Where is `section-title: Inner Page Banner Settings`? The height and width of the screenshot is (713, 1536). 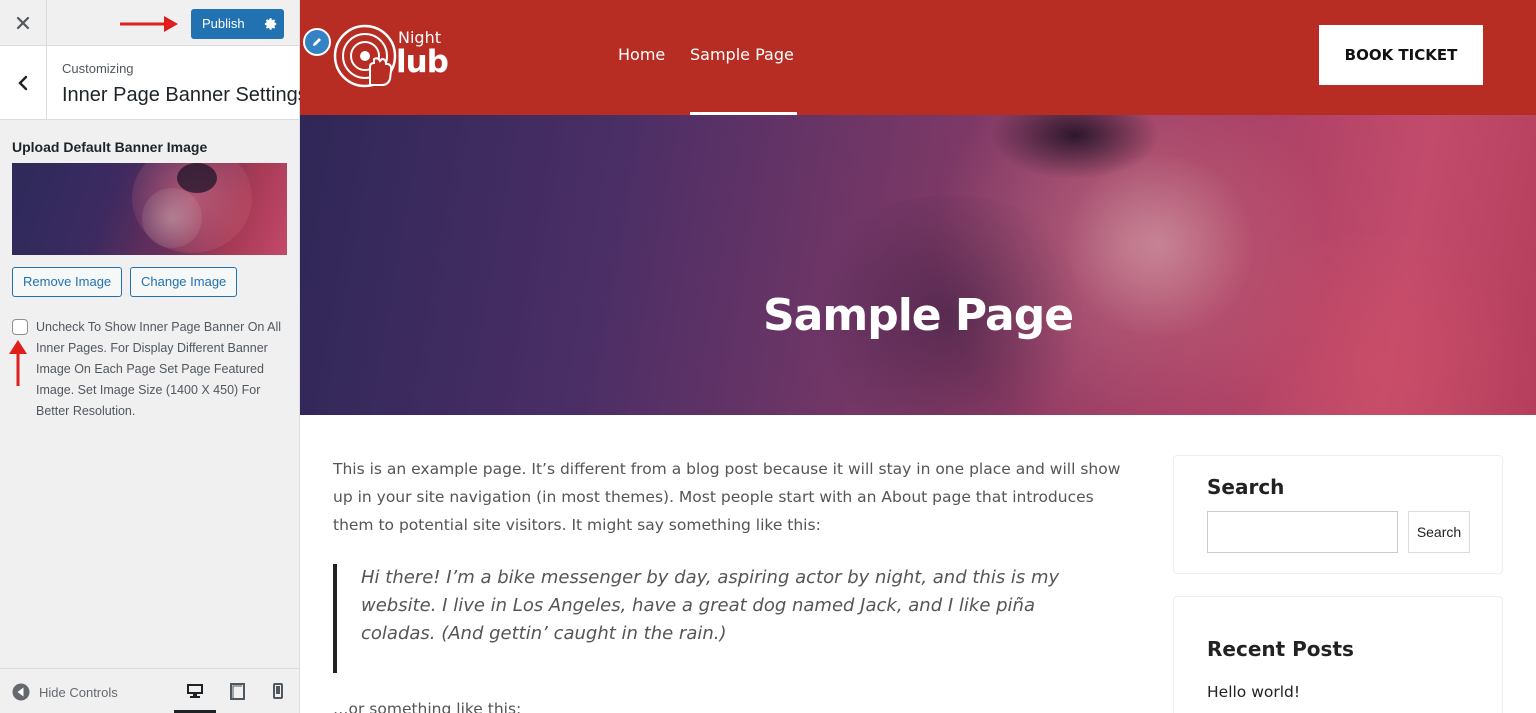 section-title: Inner Page Banner Settings is located at coordinates (185, 95).